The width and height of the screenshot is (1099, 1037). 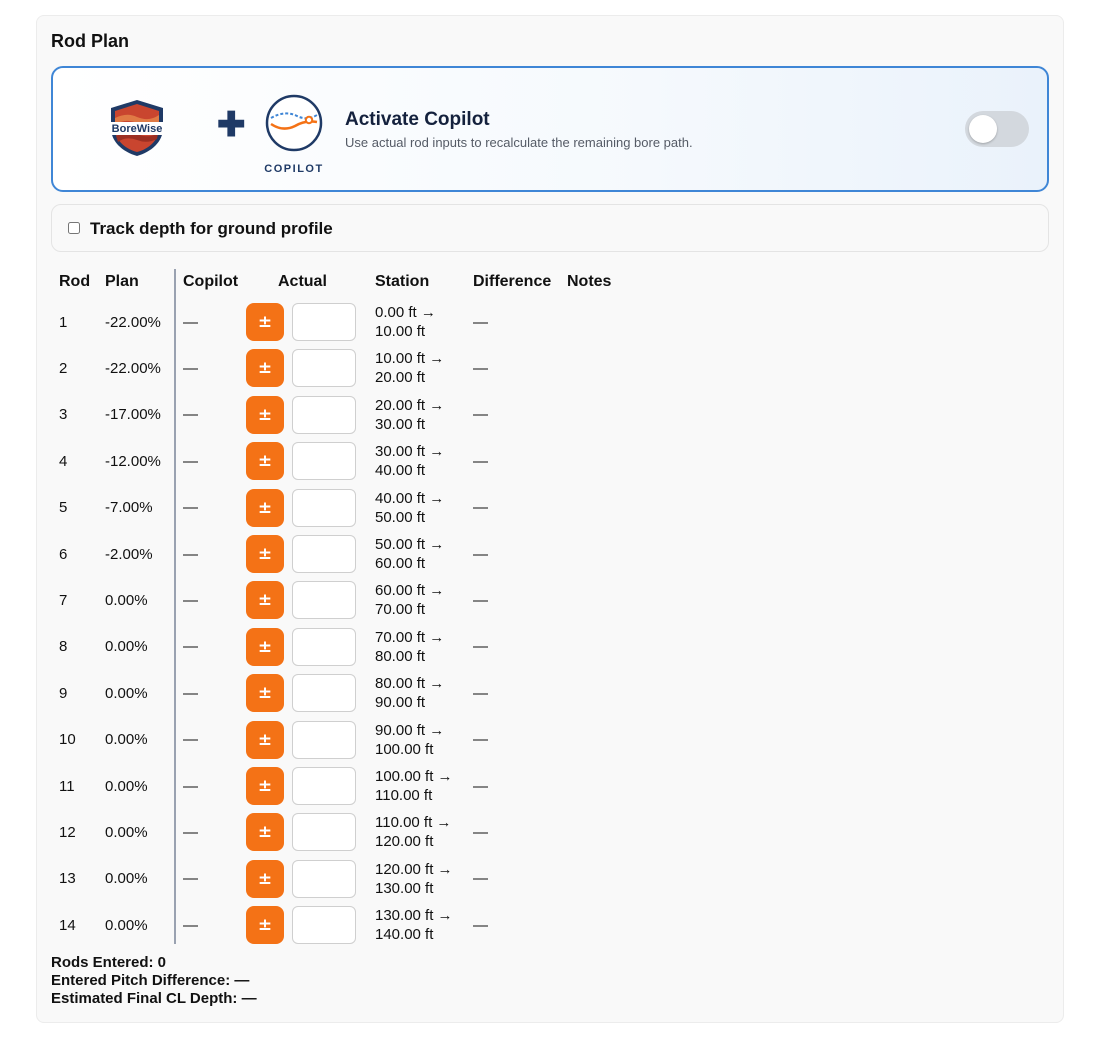 What do you see at coordinates (67, 832) in the screenshot?
I see `rod-number: 12` at bounding box center [67, 832].